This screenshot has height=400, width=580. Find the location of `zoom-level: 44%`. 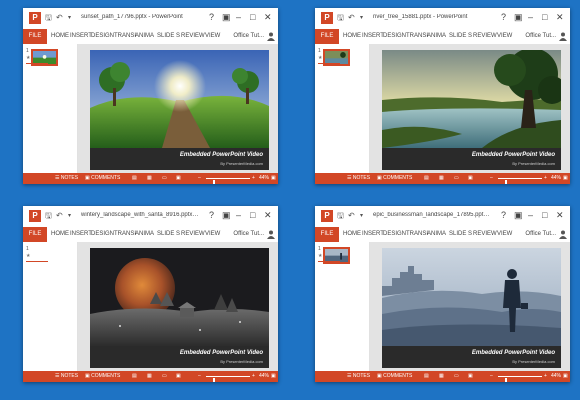

zoom-level: 44% is located at coordinates (264, 178).